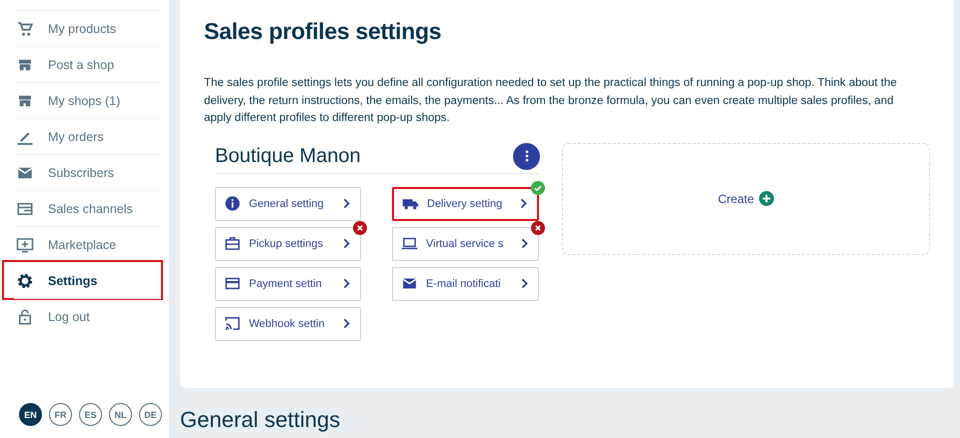 The height and width of the screenshot is (438, 960). Describe the element at coordinates (232, 243) in the screenshot. I see `briefcase-icon` at that location.